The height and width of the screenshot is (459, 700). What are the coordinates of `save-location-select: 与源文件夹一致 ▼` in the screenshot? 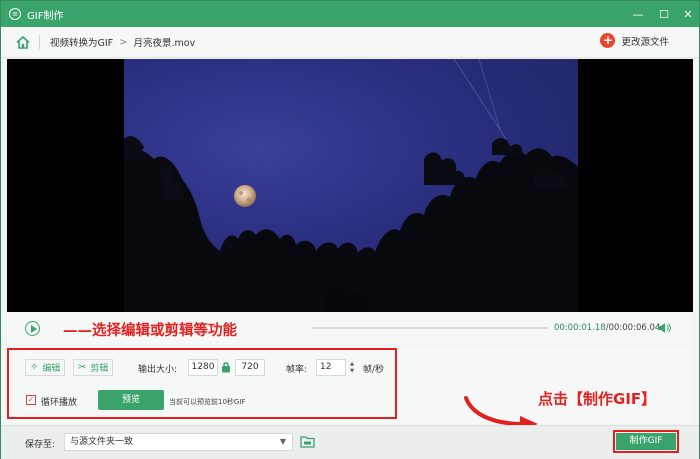 It's located at (178, 442).